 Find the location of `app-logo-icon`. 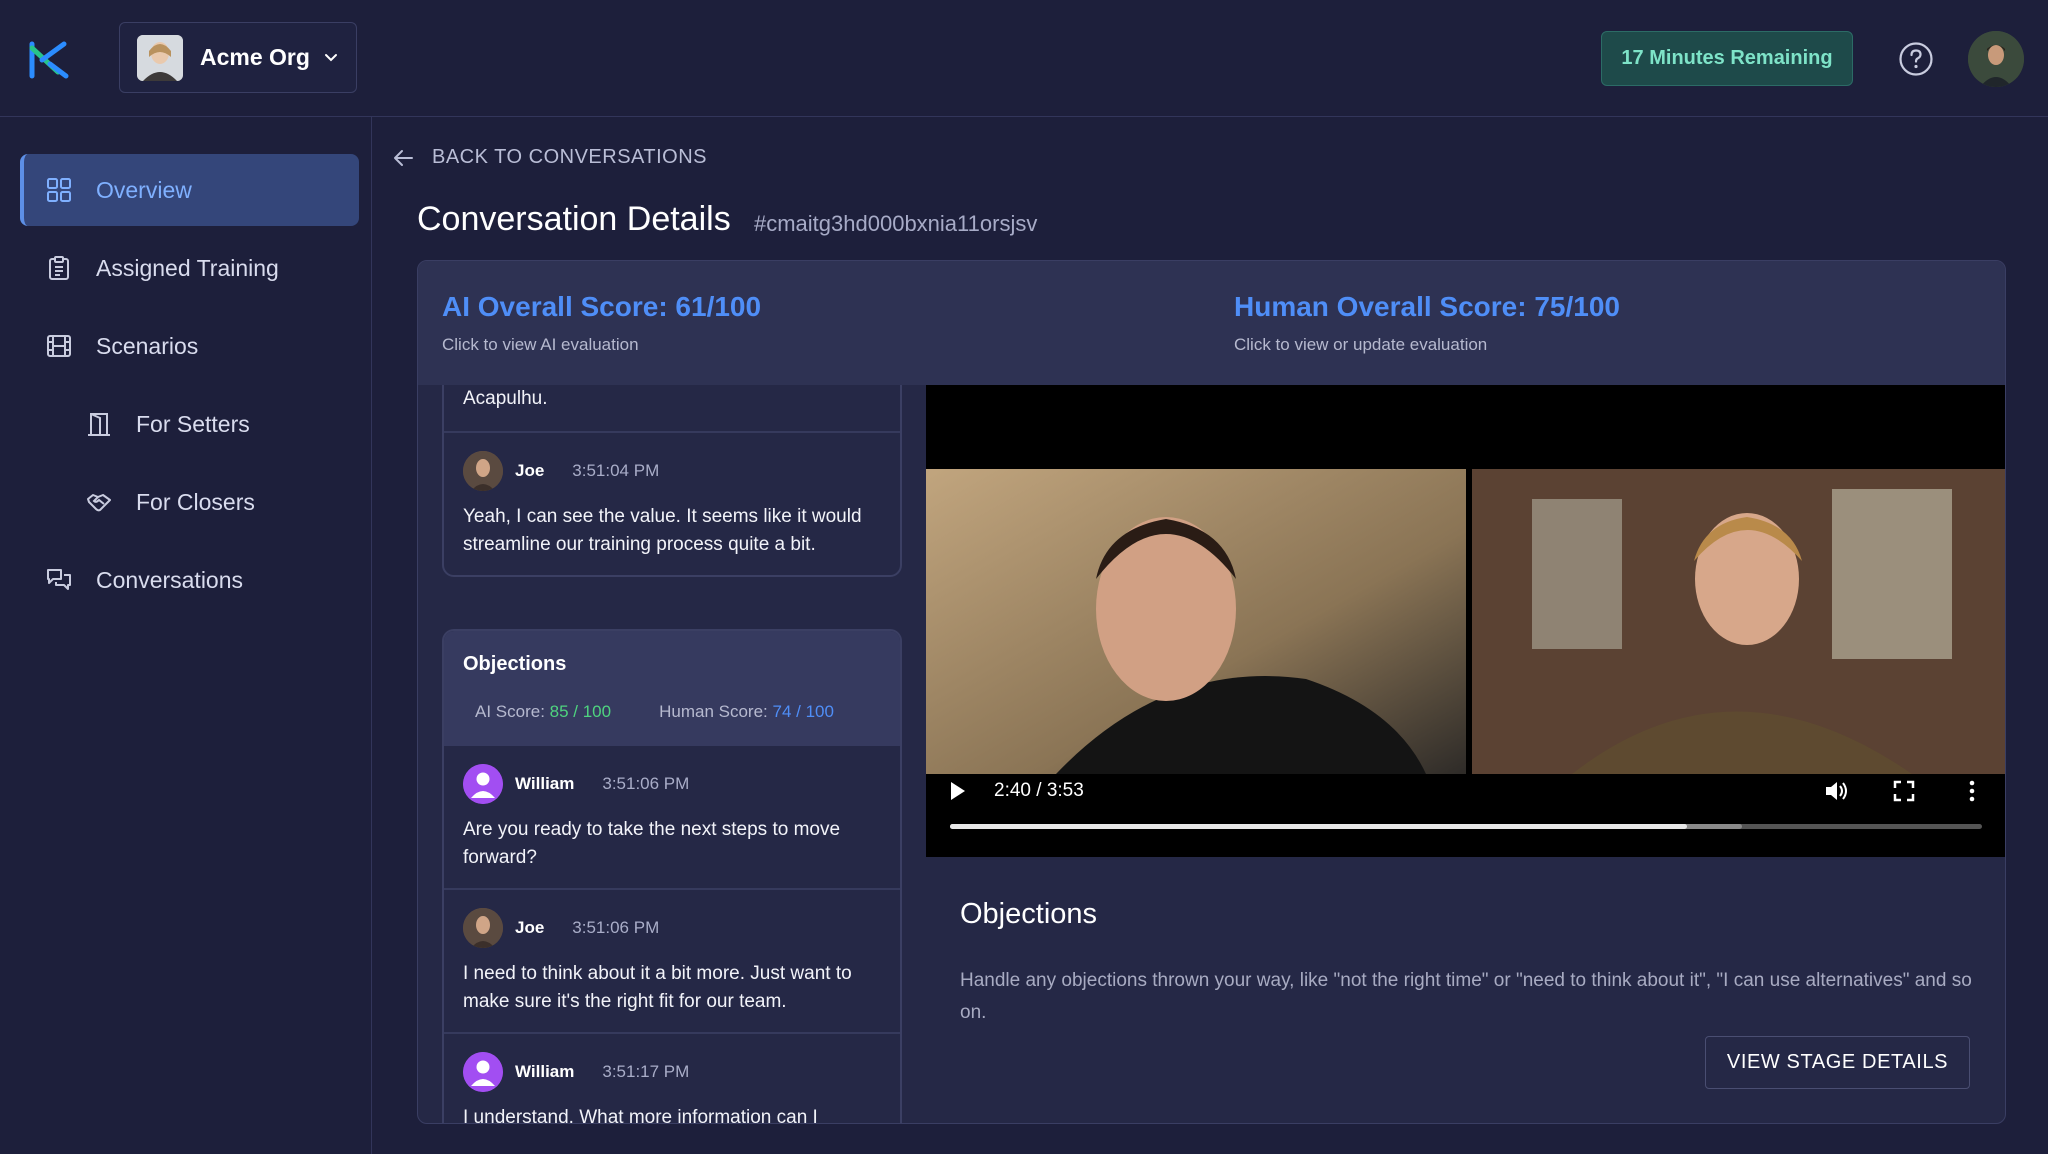

app-logo-icon is located at coordinates (49, 59).